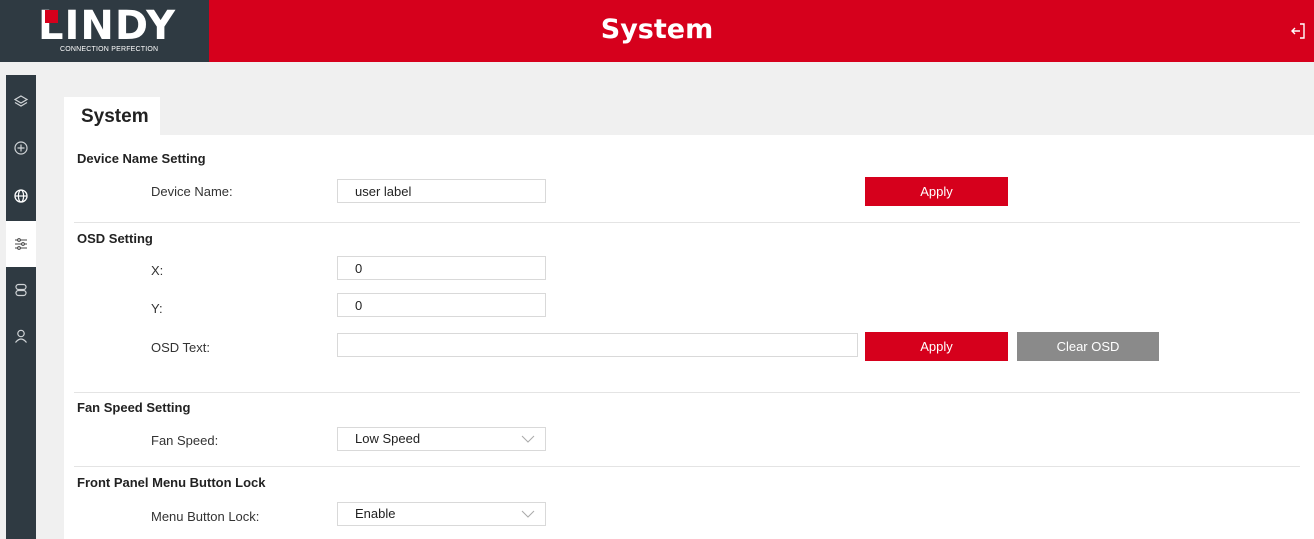  I want to click on sliders-icon, so click(21, 244).